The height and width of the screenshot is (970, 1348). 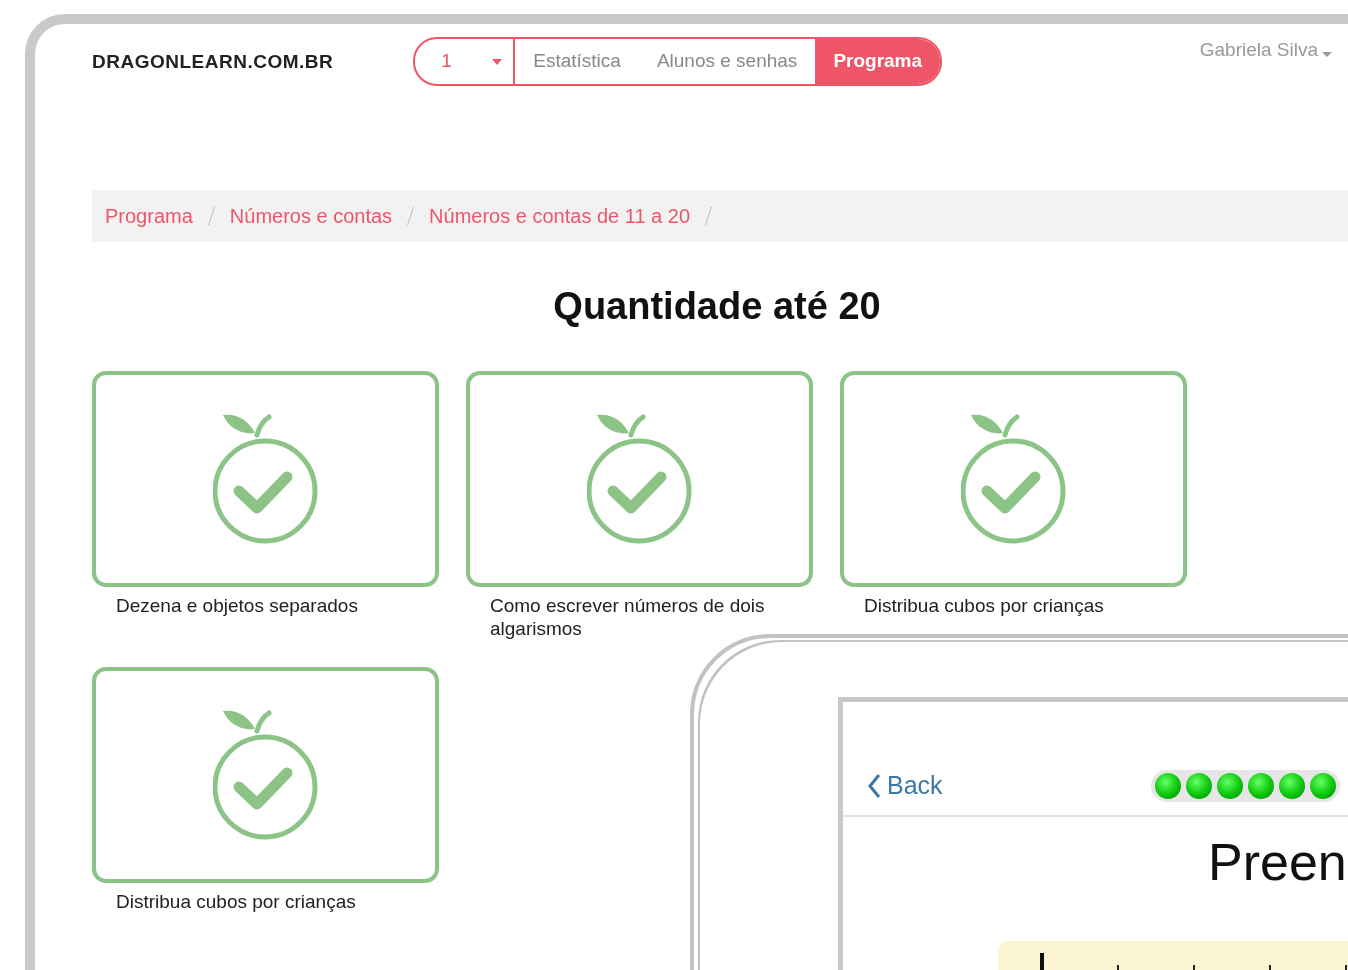 I want to click on back-button: Back, so click(x=905, y=786).